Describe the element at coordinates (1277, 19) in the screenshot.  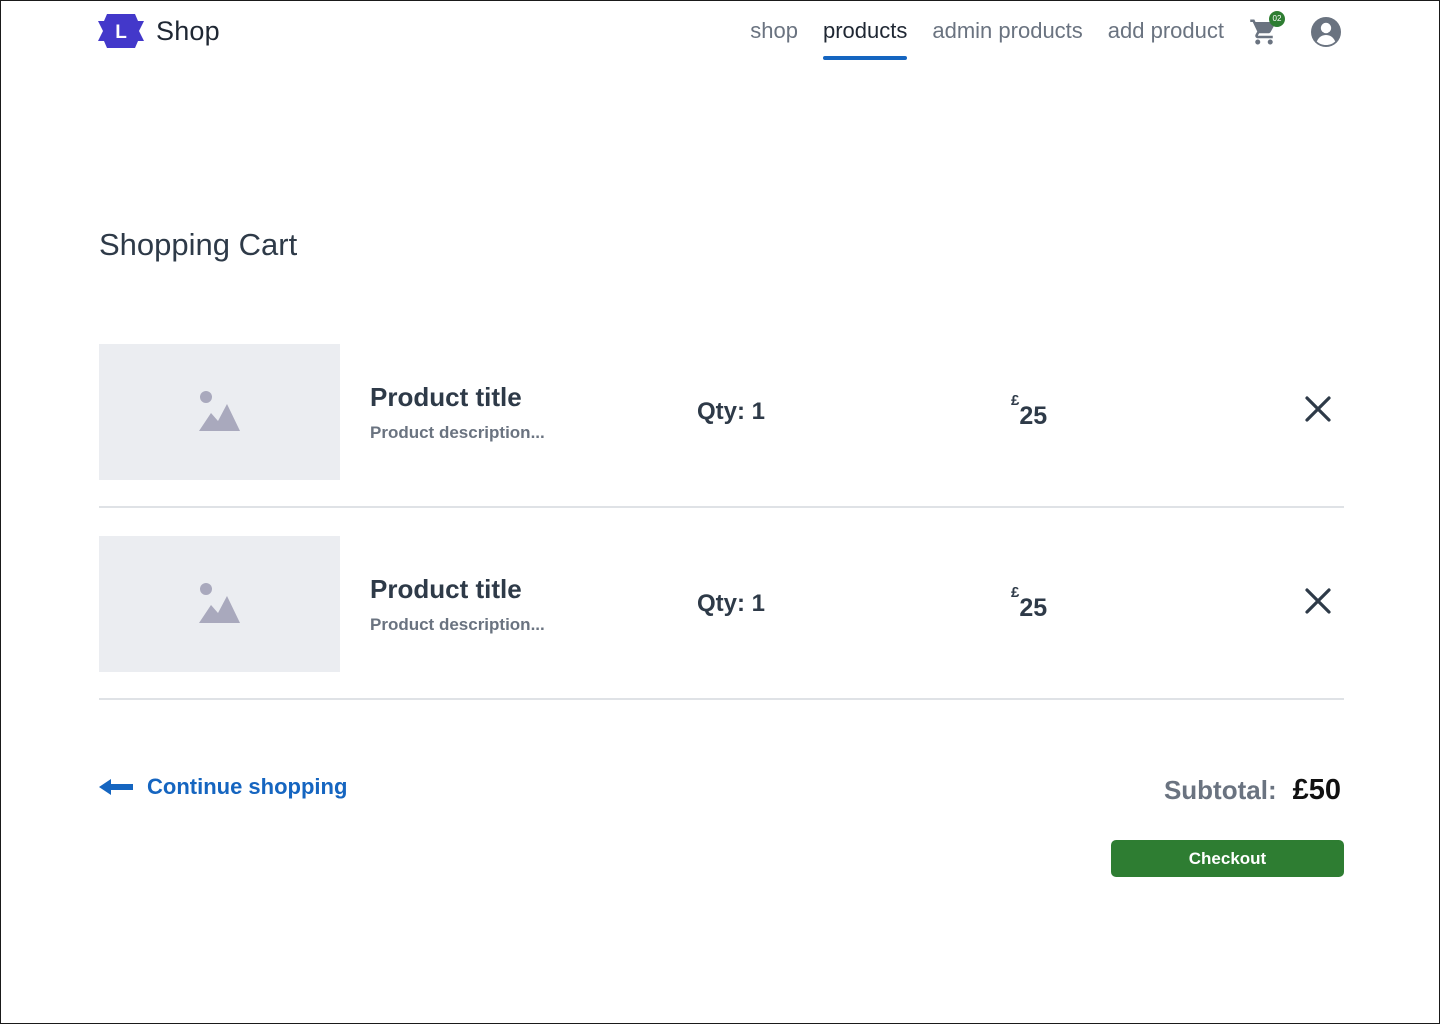
I see `cart-count-badge: 02` at that location.